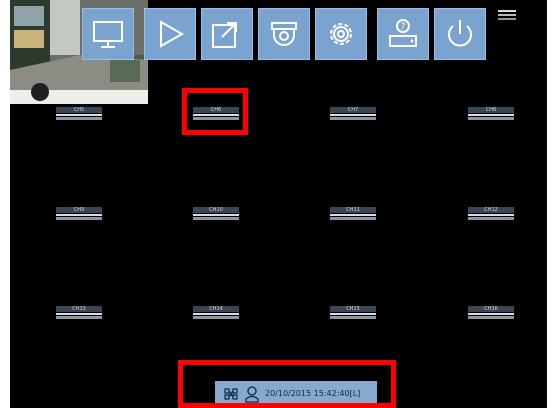 The image size is (558, 408). Describe the element at coordinates (353, 313) in the screenshot. I see `channel-tile: CH15` at that location.